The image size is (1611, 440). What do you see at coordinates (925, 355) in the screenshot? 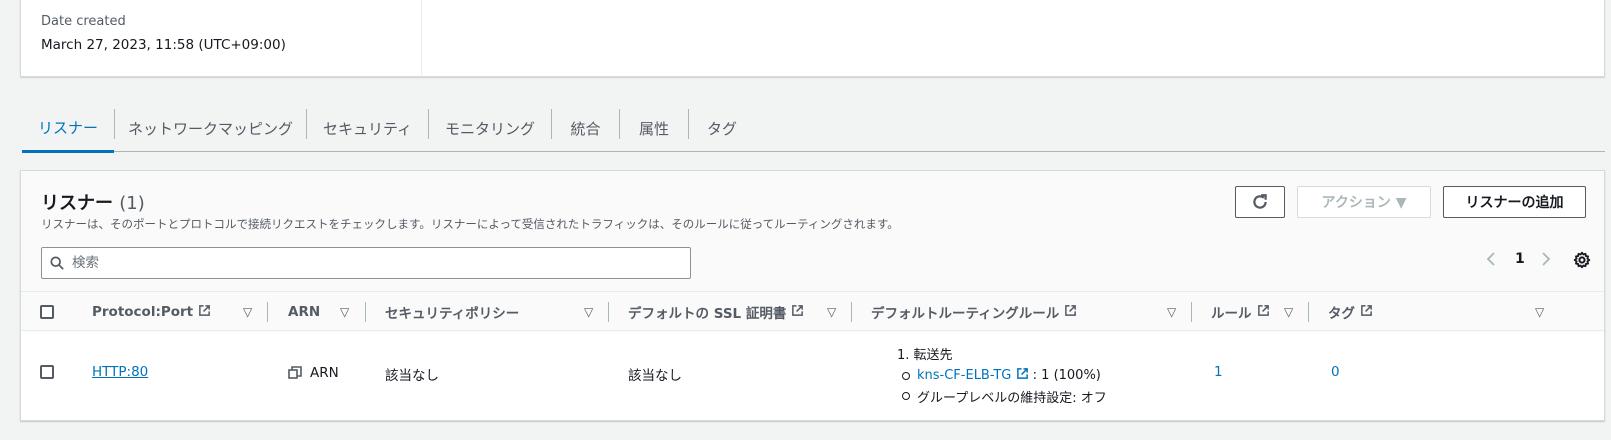
I see `routing-rule-heading: 1. 転送先` at bounding box center [925, 355].